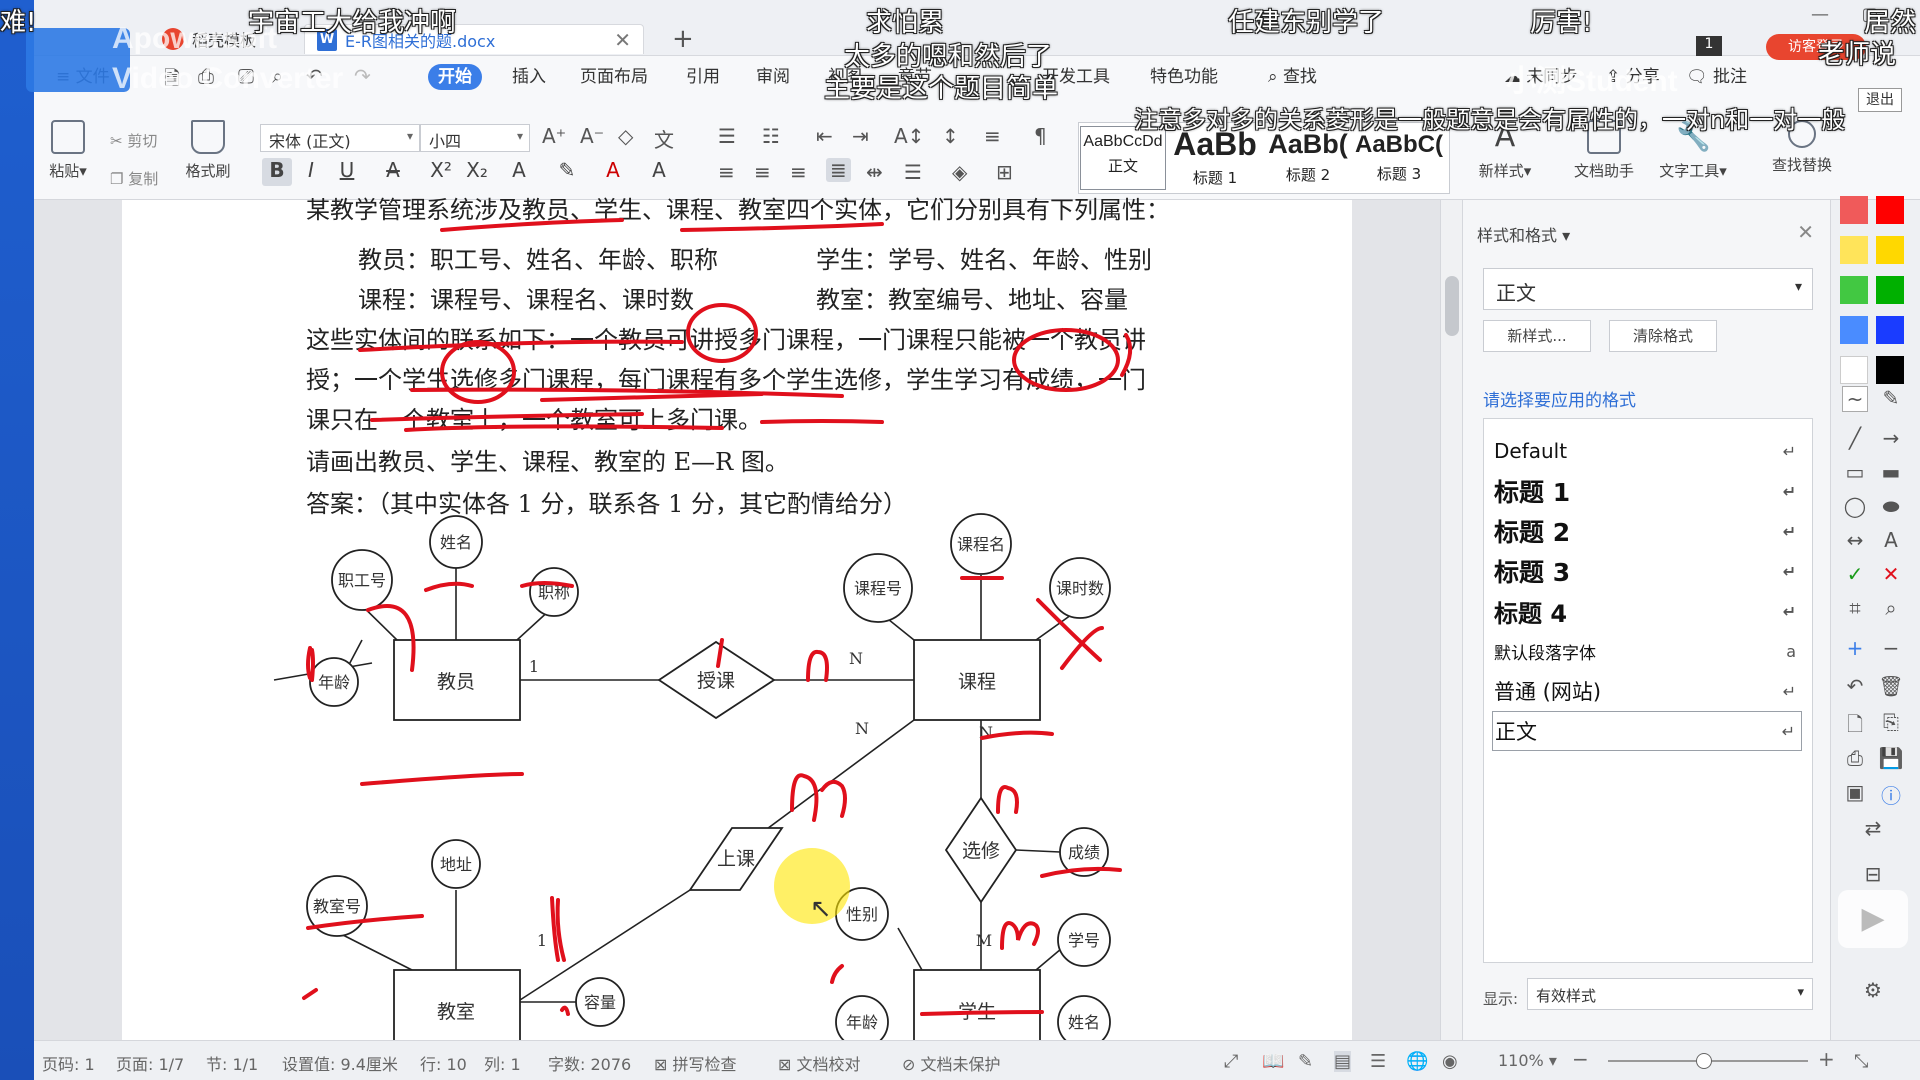 Image resolution: width=1920 pixels, height=1080 pixels. Describe the element at coordinates (277, 172) in the screenshot. I see `bold-button: B` at that location.